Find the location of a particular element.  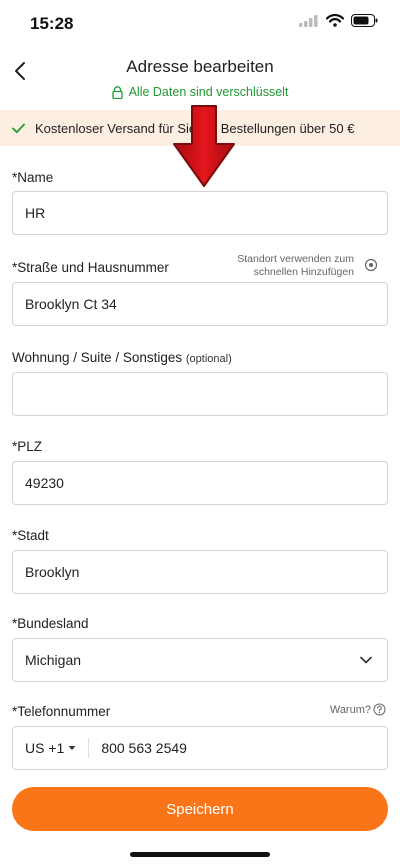

name-field is located at coordinates (200, 213).